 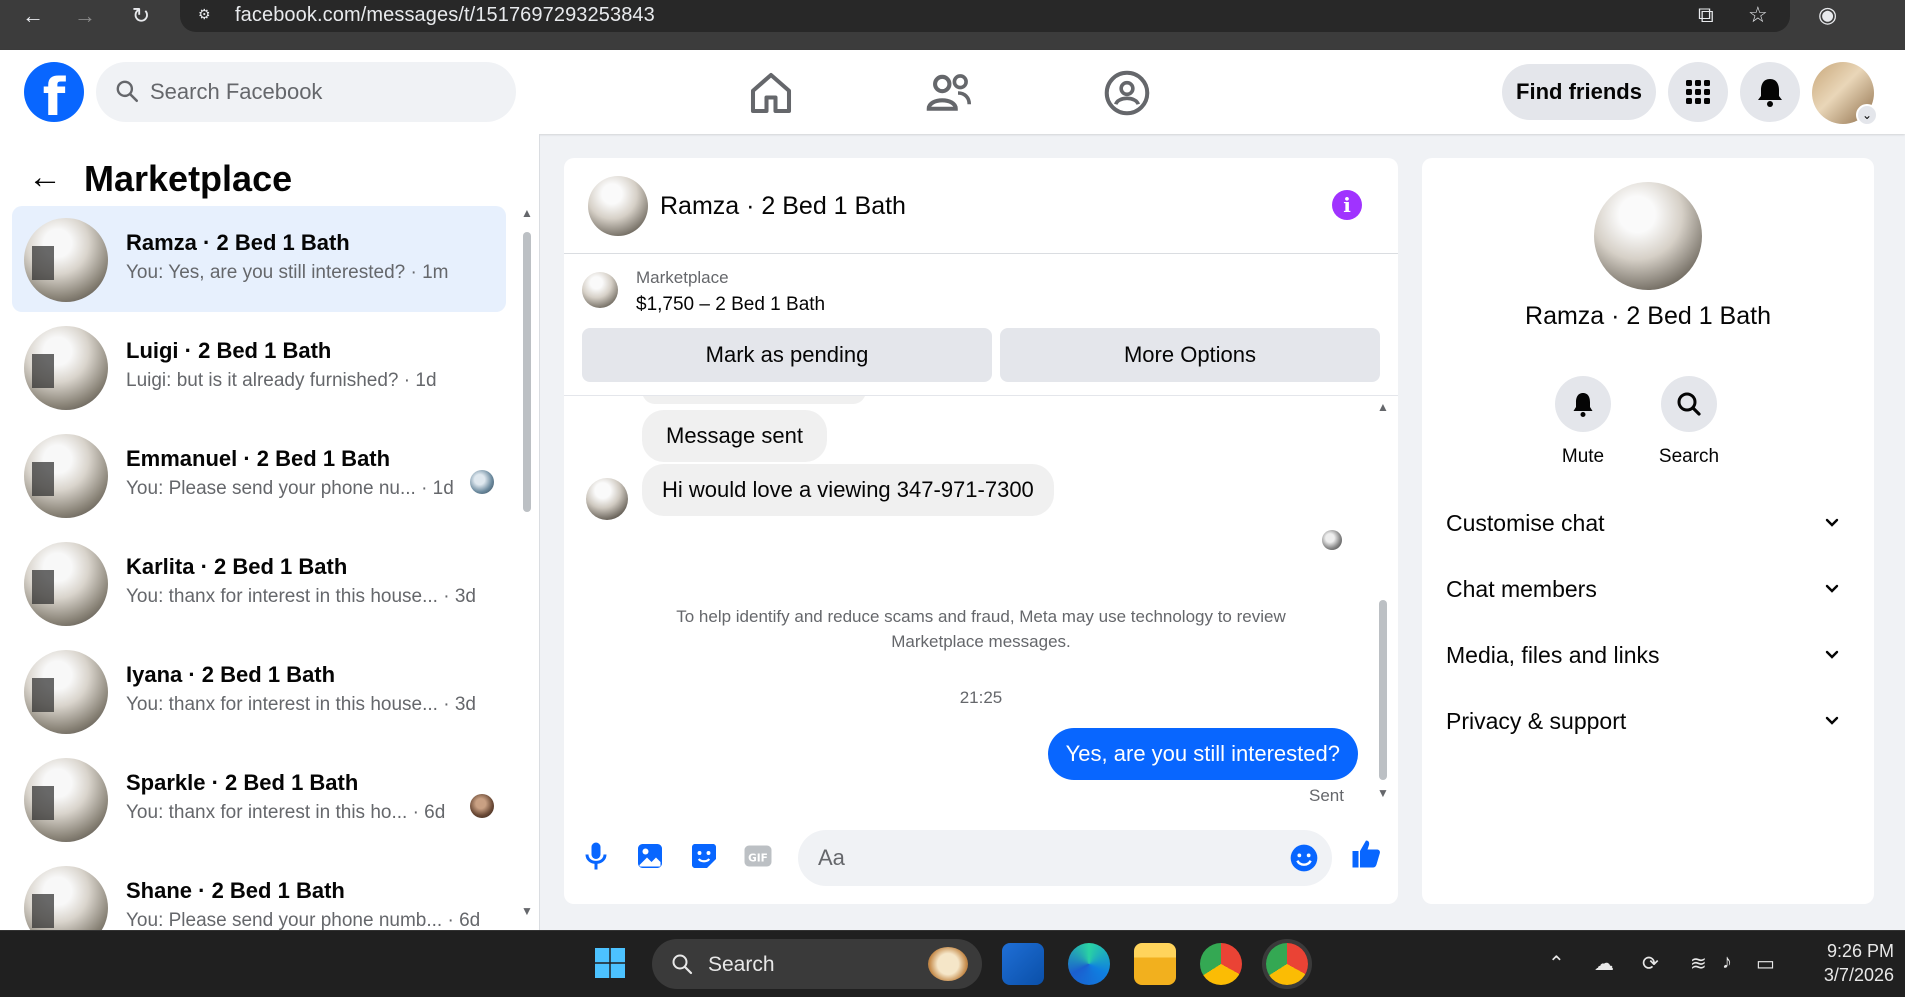 What do you see at coordinates (650, 856) in the screenshot?
I see `photo-icon` at bounding box center [650, 856].